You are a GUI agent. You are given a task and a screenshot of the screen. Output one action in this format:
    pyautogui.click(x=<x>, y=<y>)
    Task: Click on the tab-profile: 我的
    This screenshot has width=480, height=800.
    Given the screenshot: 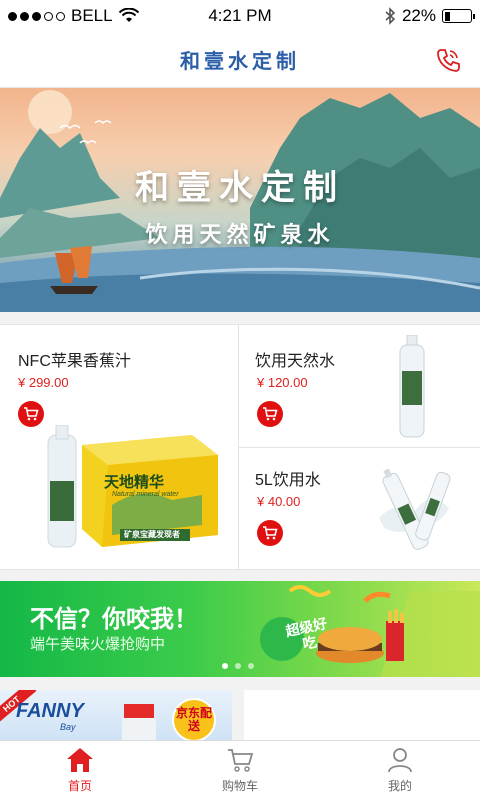 What is the action you would take?
    pyautogui.click(x=400, y=770)
    